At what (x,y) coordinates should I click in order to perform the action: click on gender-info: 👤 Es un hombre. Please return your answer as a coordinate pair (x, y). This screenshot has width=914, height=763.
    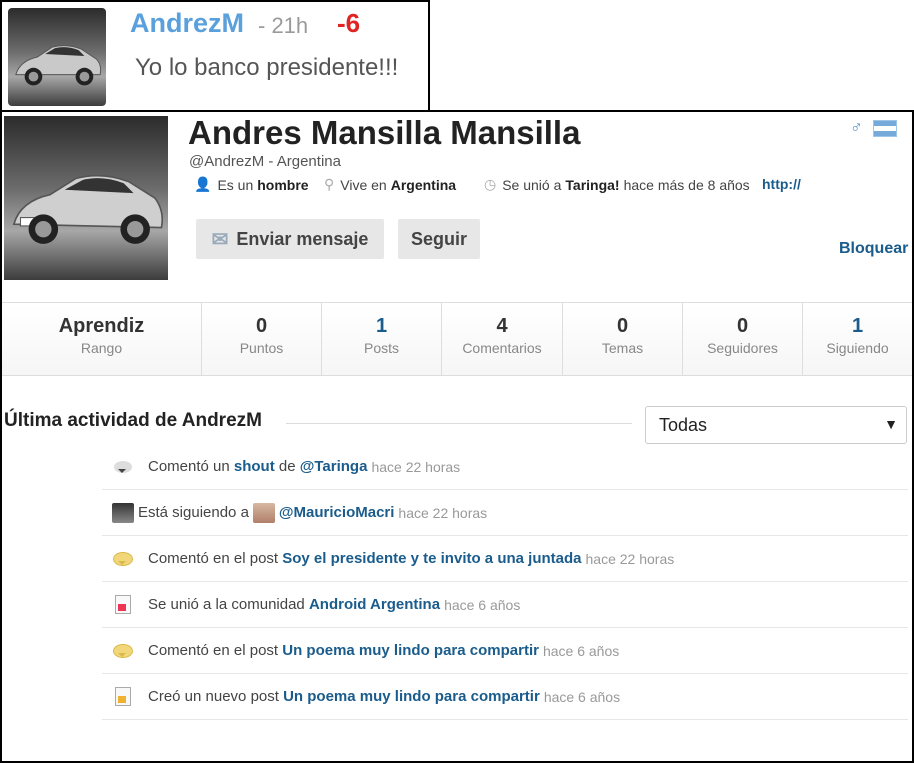
    Looking at the image, I should click on (251, 184).